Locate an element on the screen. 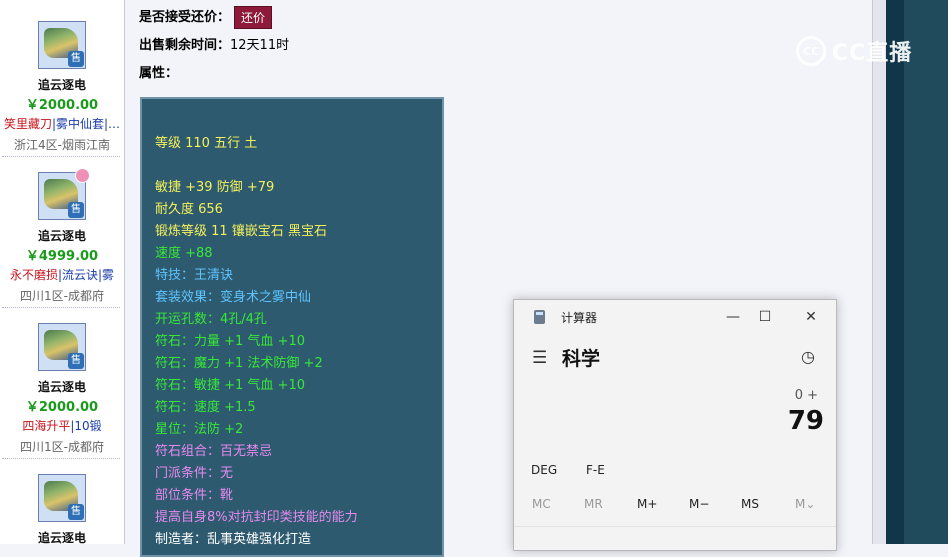 Image resolution: width=948 pixels, height=557 pixels. hamburger-icon: ☰ is located at coordinates (539, 358).